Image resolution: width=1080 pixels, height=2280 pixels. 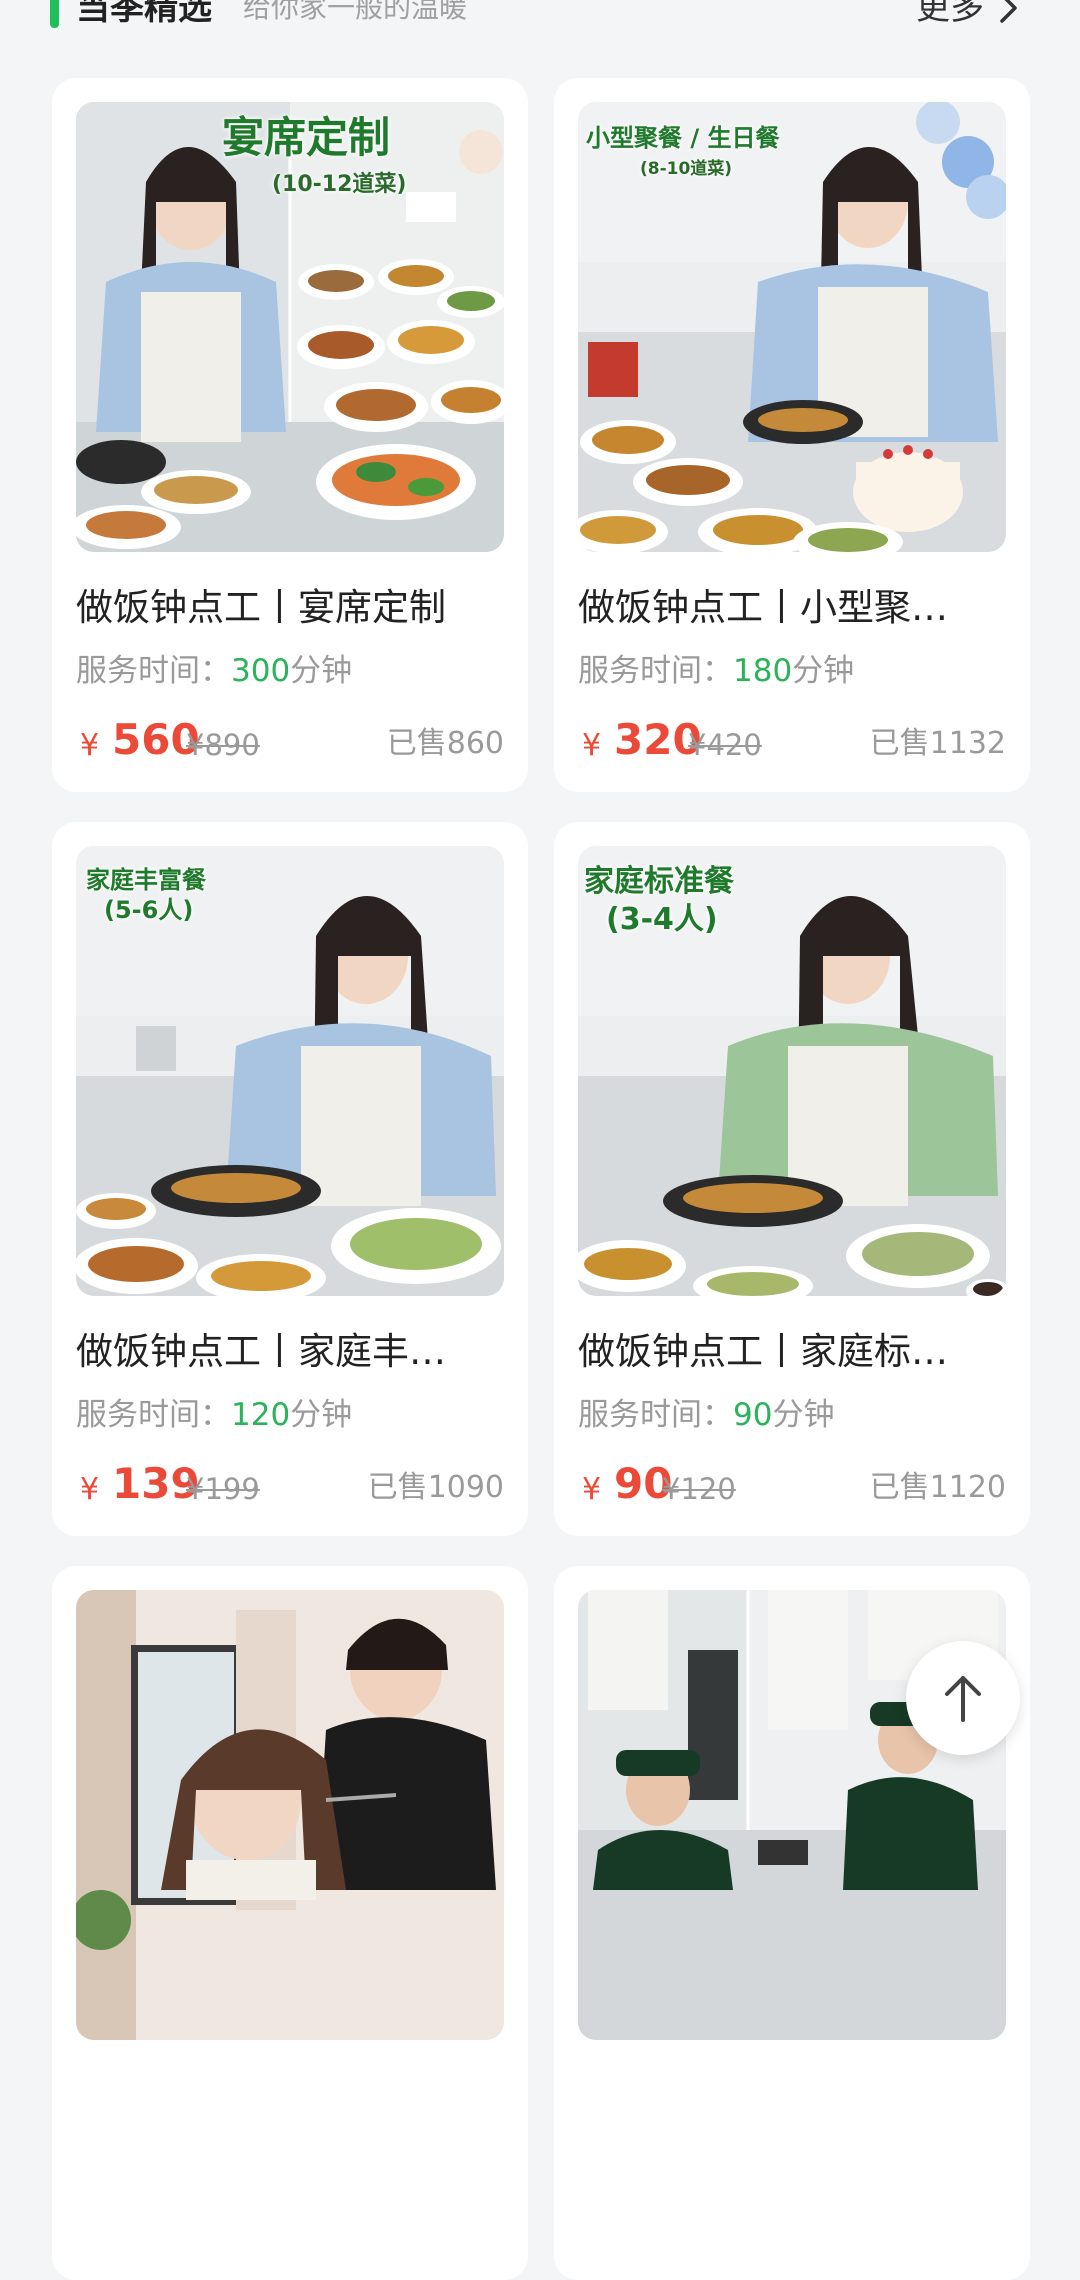 I want to click on product-image: 宴席定制 (10-12道菜), so click(x=290, y=327).